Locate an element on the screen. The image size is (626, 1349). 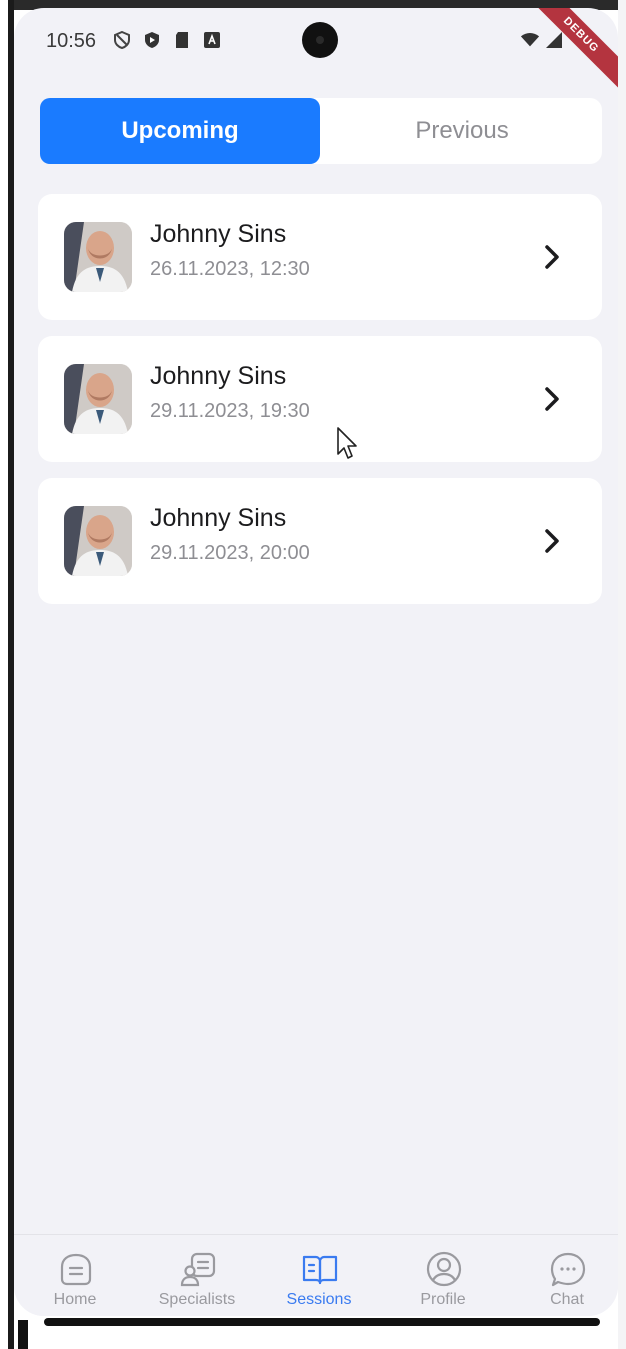
nav-chat: Chat is located at coordinates (565, 1280).